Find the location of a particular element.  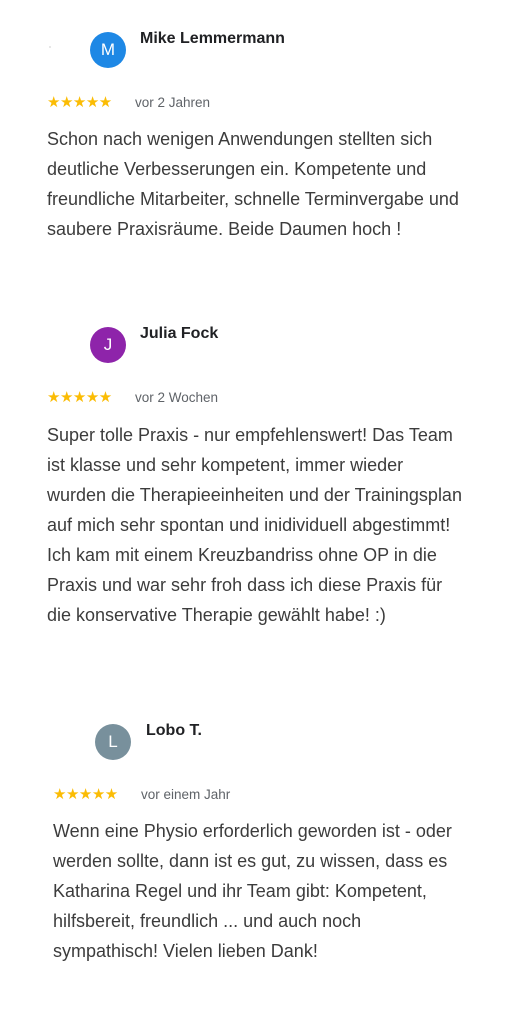

avatar-letter: J is located at coordinates (108, 344).